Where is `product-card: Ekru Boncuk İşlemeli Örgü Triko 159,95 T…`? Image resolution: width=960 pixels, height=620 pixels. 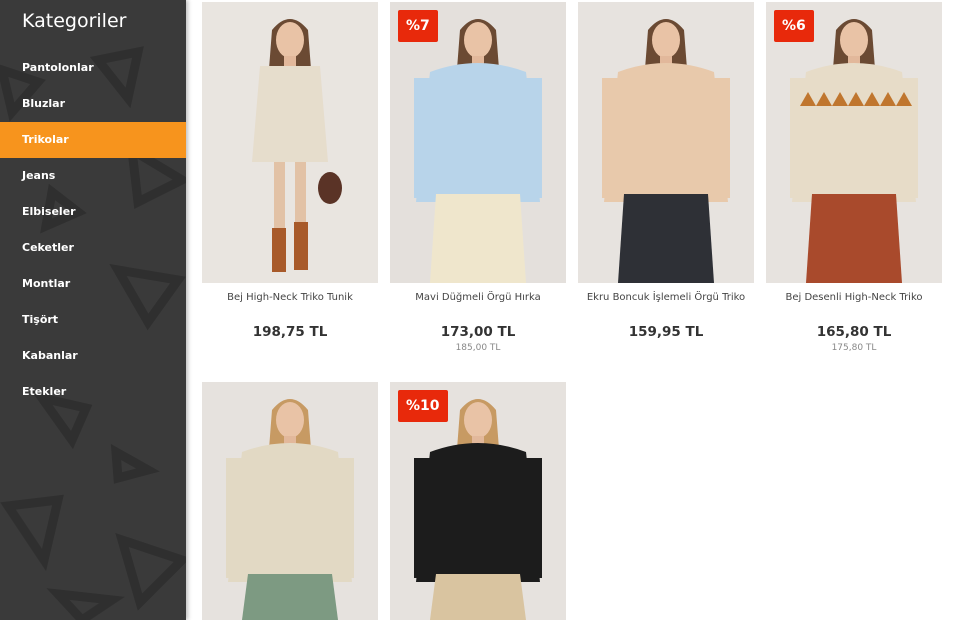
product-card: Ekru Boncuk İşlemeli Örgü Triko 159,95 T… is located at coordinates (666, 172).